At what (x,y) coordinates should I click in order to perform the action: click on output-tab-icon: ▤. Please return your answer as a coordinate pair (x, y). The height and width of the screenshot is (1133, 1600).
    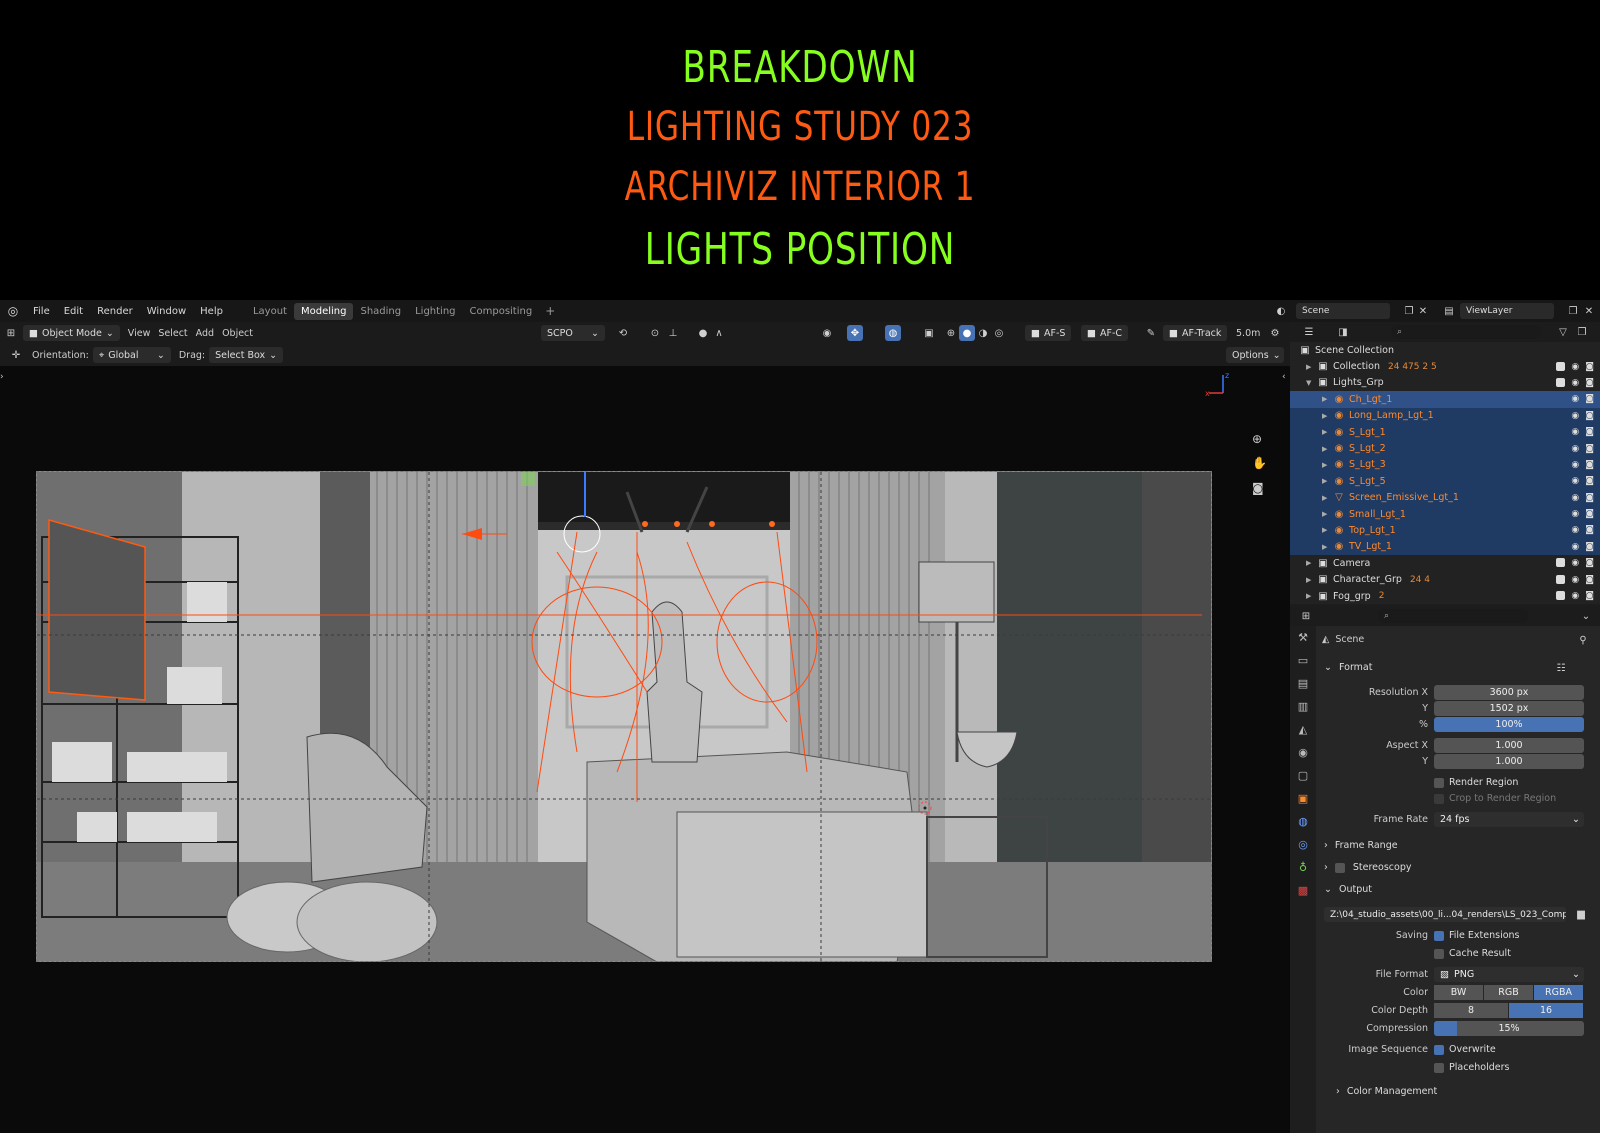
    Looking at the image, I should click on (1303, 683).